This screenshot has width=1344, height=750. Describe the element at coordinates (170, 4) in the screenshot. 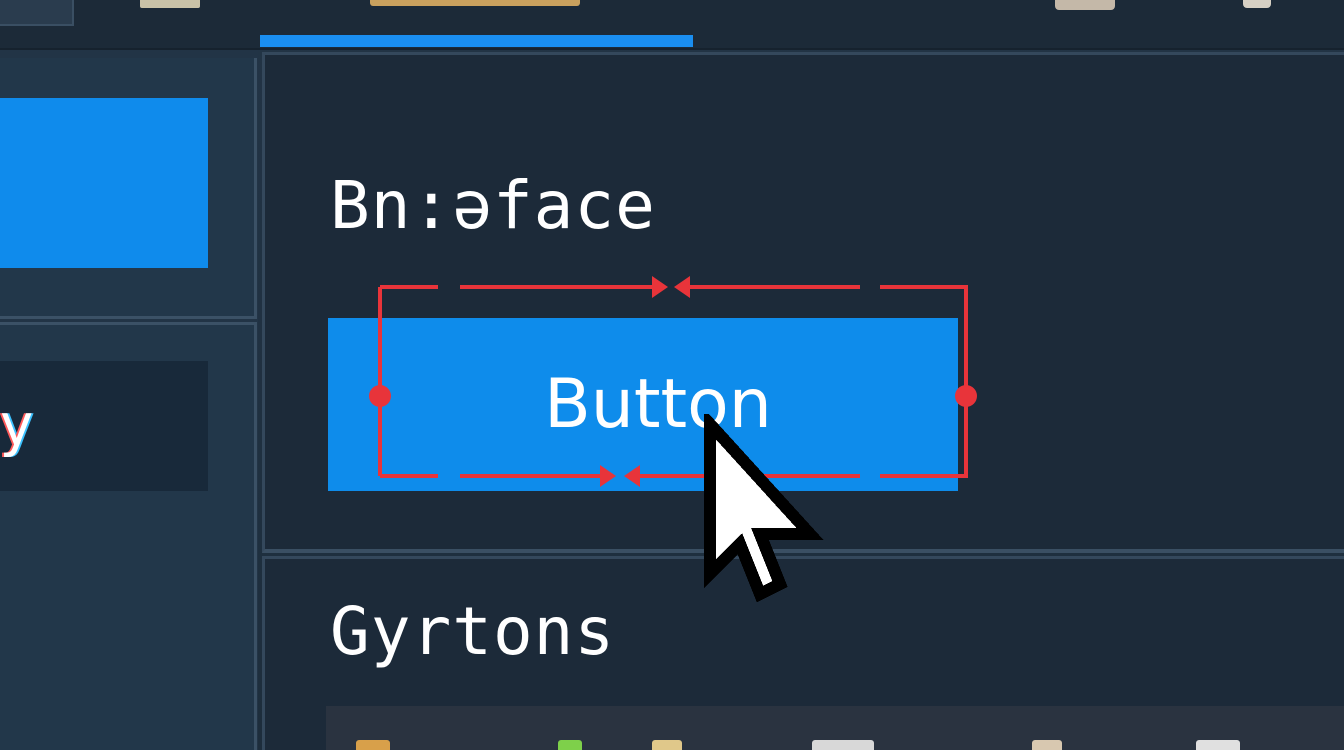

I see `tab-icon` at that location.